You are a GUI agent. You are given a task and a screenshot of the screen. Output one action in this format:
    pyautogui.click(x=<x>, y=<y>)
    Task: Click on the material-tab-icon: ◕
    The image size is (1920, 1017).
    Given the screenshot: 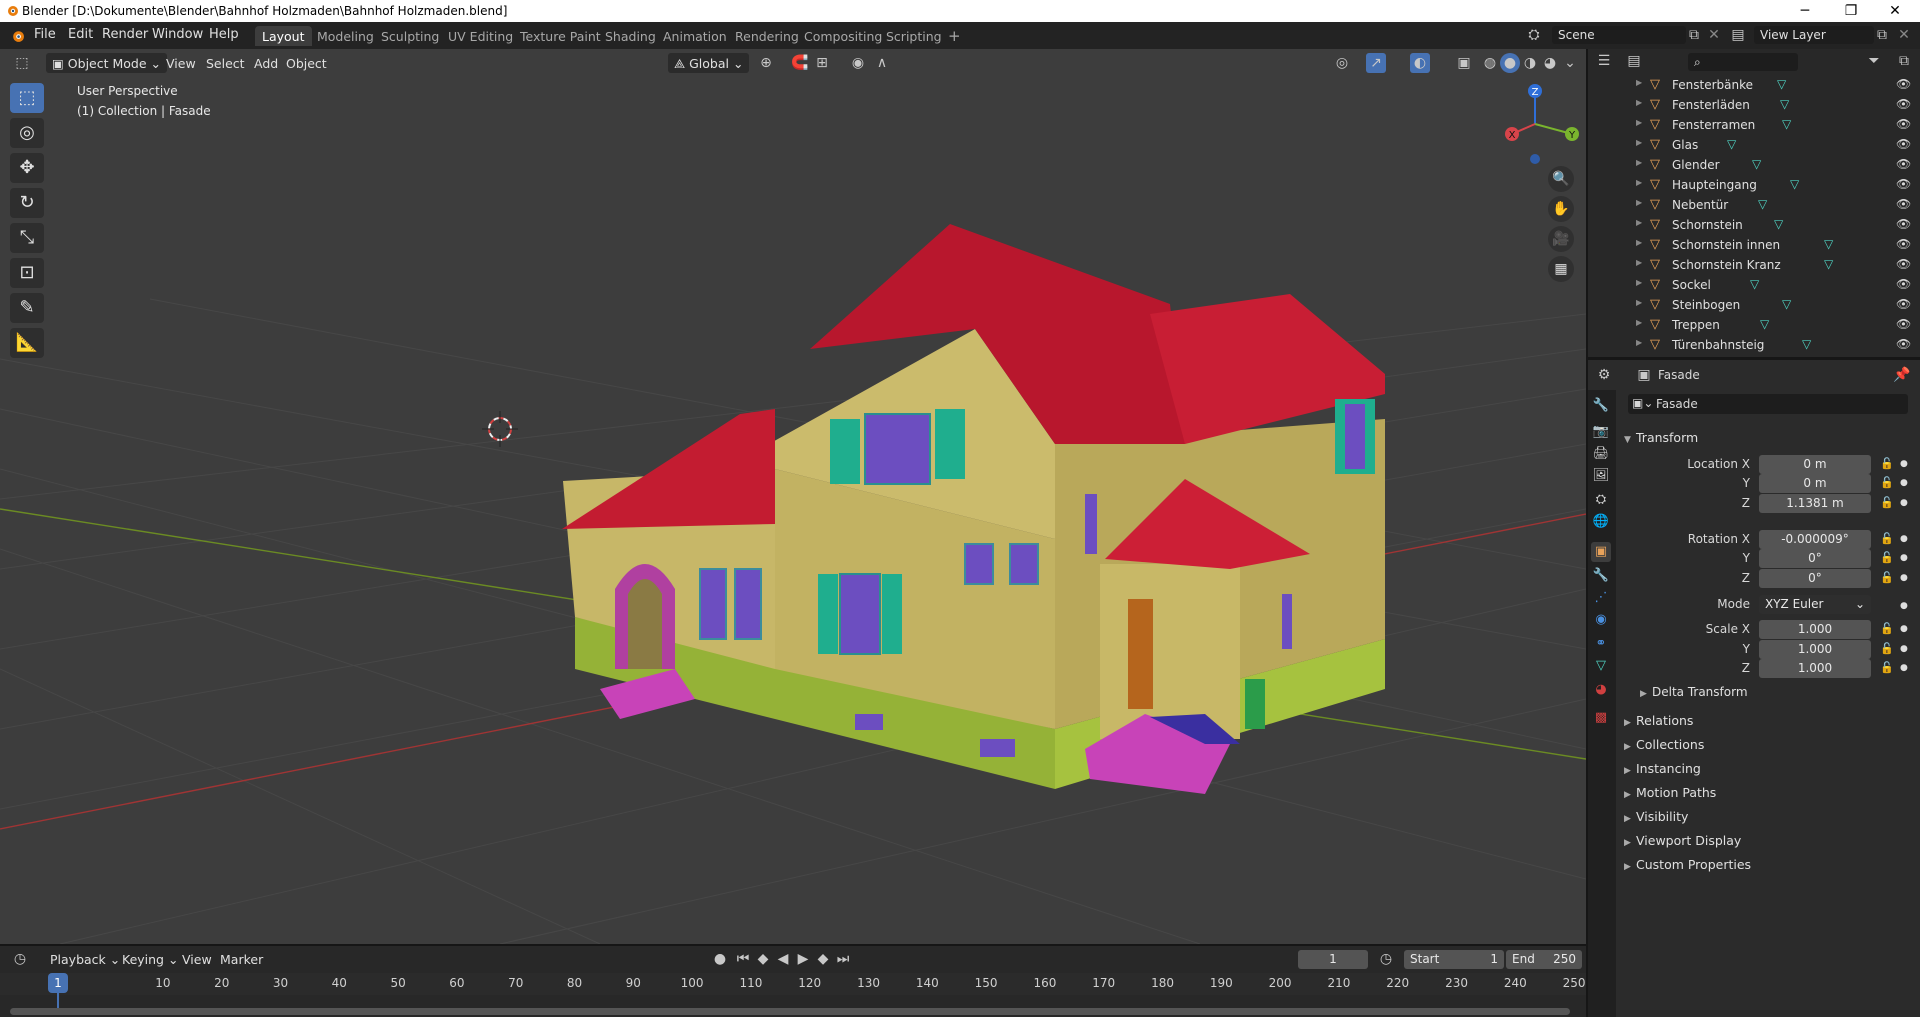 What is the action you would take?
    pyautogui.click(x=1601, y=690)
    